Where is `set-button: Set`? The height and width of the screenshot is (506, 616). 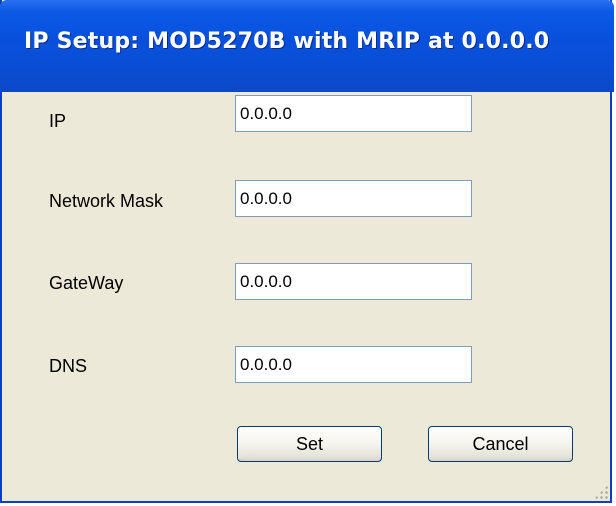 set-button: Set is located at coordinates (309, 444).